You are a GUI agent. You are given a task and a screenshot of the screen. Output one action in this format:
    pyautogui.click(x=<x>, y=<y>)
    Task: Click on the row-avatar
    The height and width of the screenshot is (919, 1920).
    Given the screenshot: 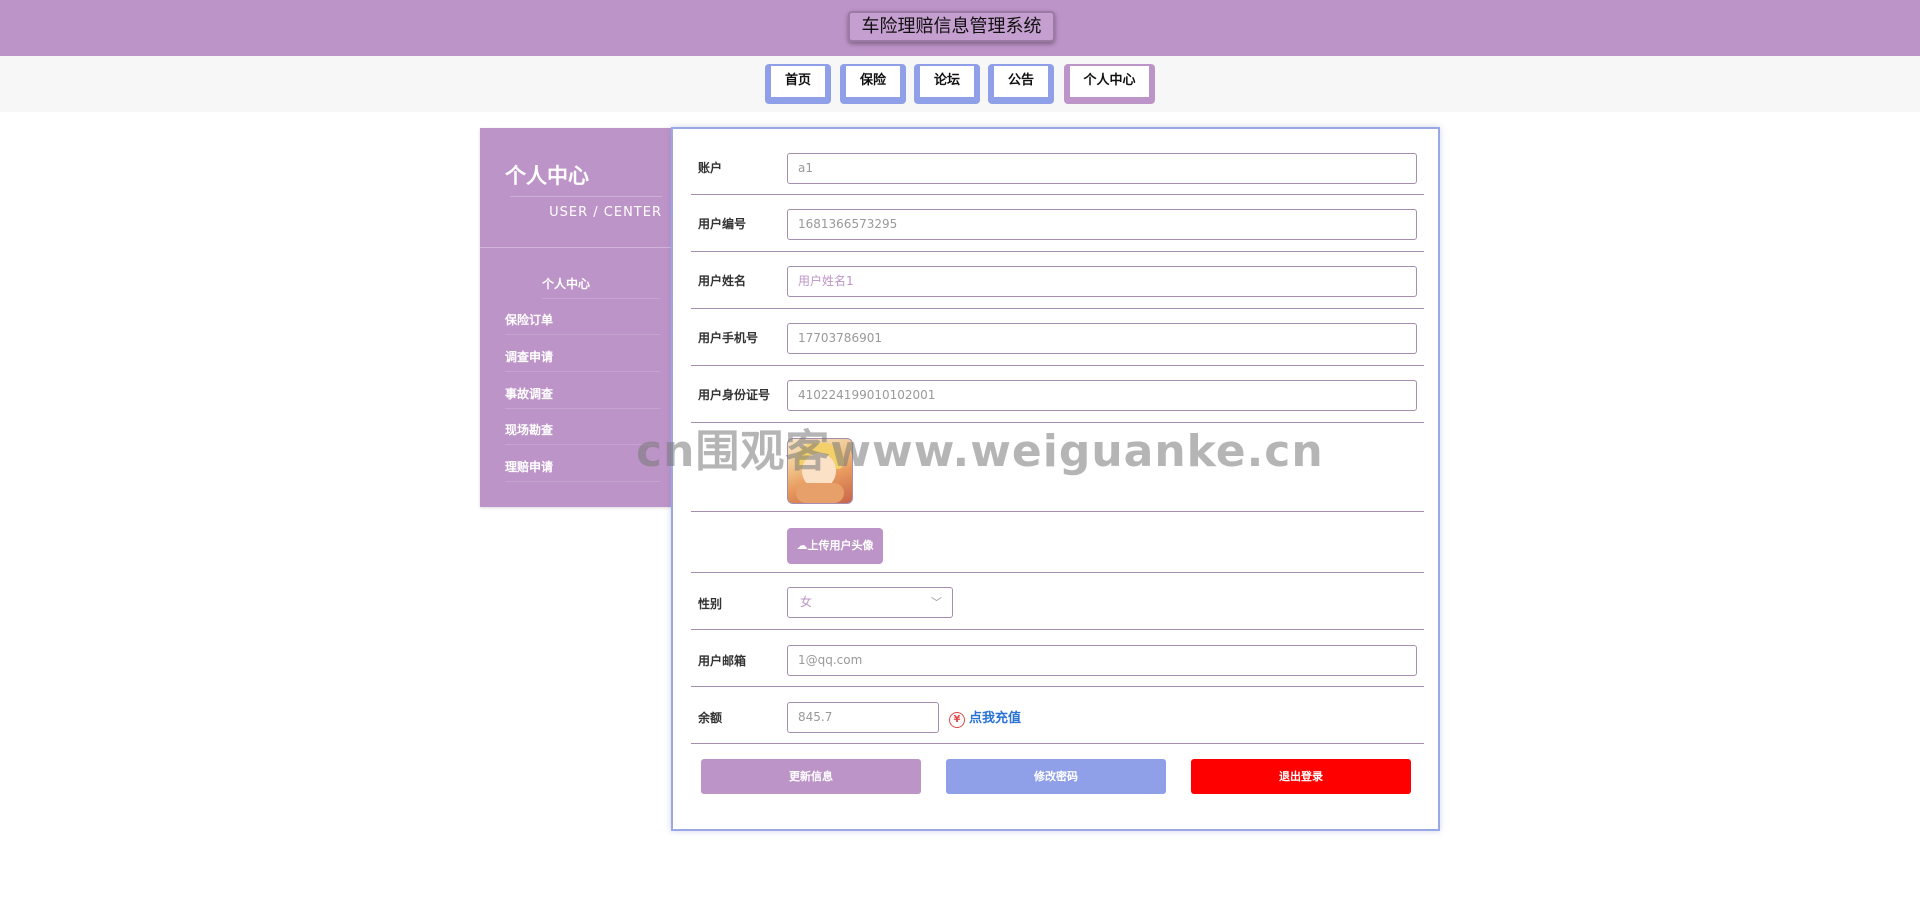 What is the action you would take?
    pyautogui.click(x=1057, y=467)
    